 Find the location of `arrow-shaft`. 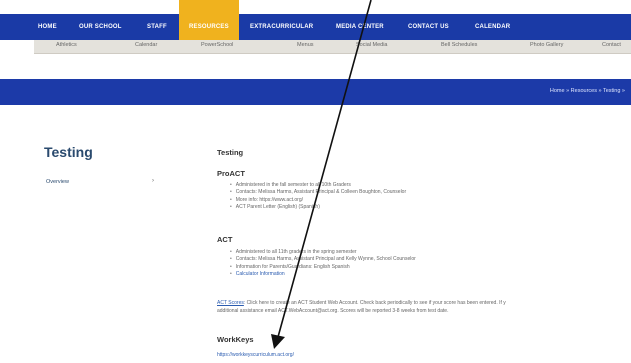

arrow-shaft is located at coordinates (324, 169).